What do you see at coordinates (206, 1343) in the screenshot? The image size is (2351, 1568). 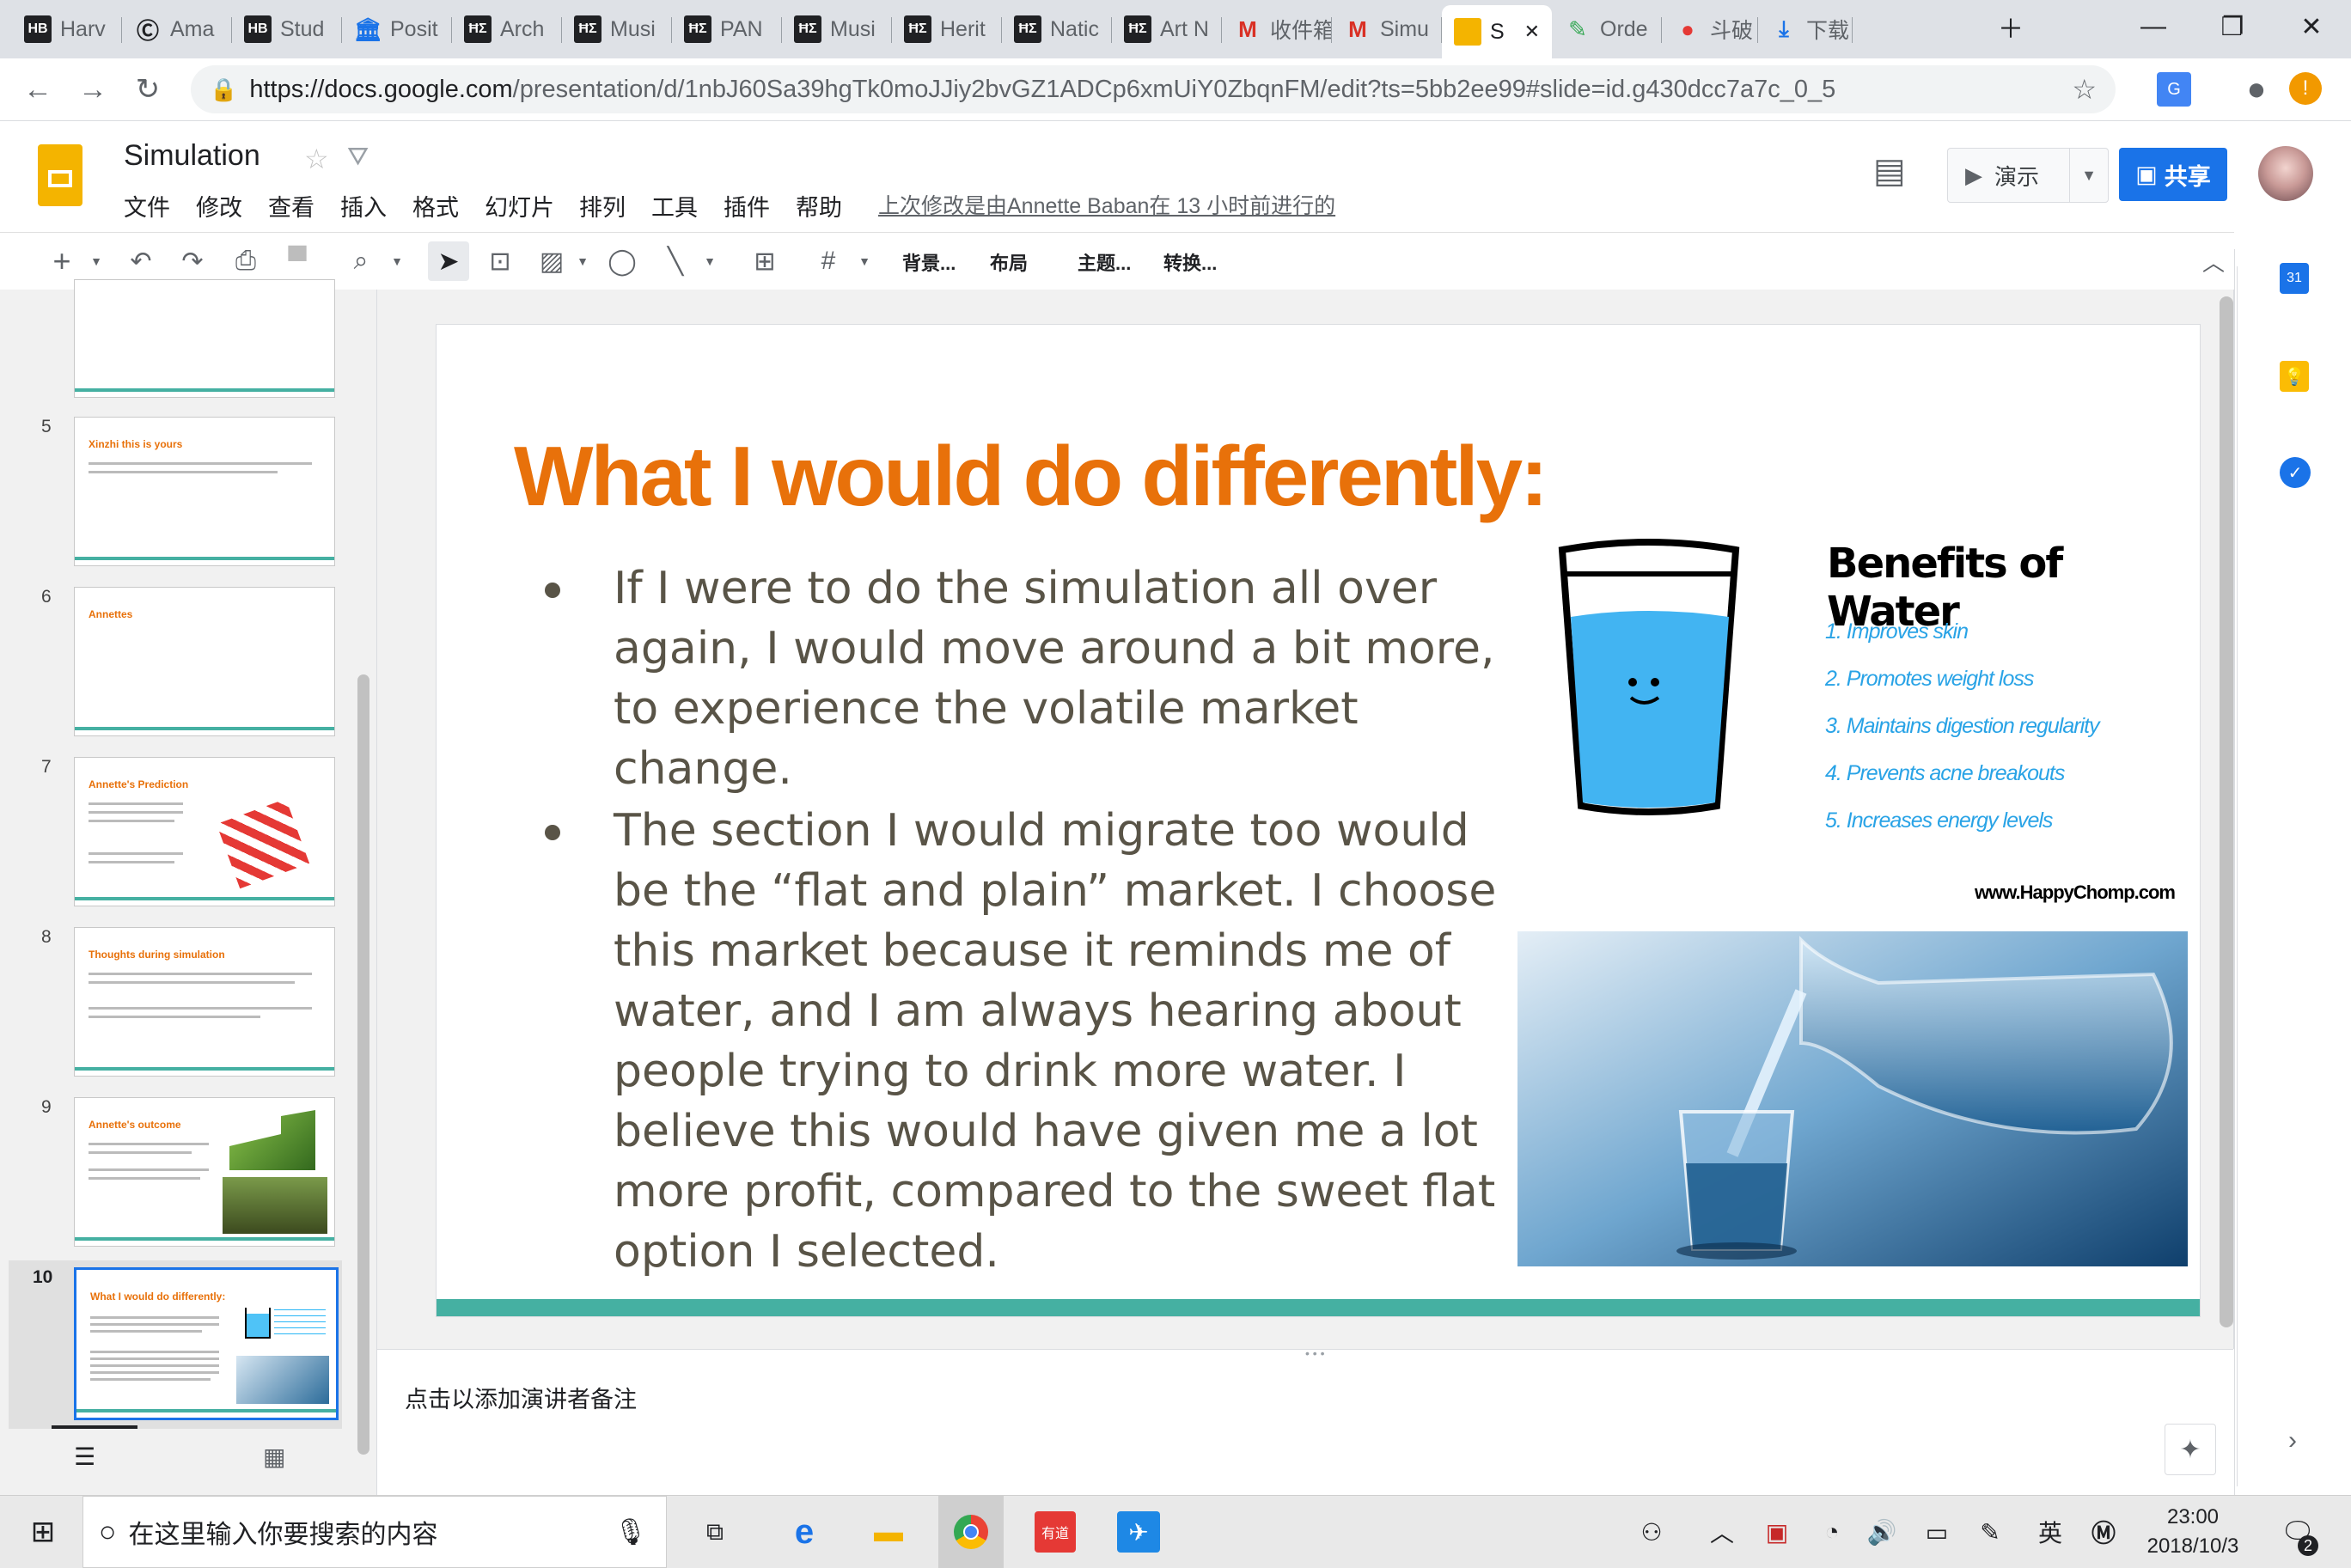 I see `slide-thumbnail-selected: What I would do differently:` at bounding box center [206, 1343].